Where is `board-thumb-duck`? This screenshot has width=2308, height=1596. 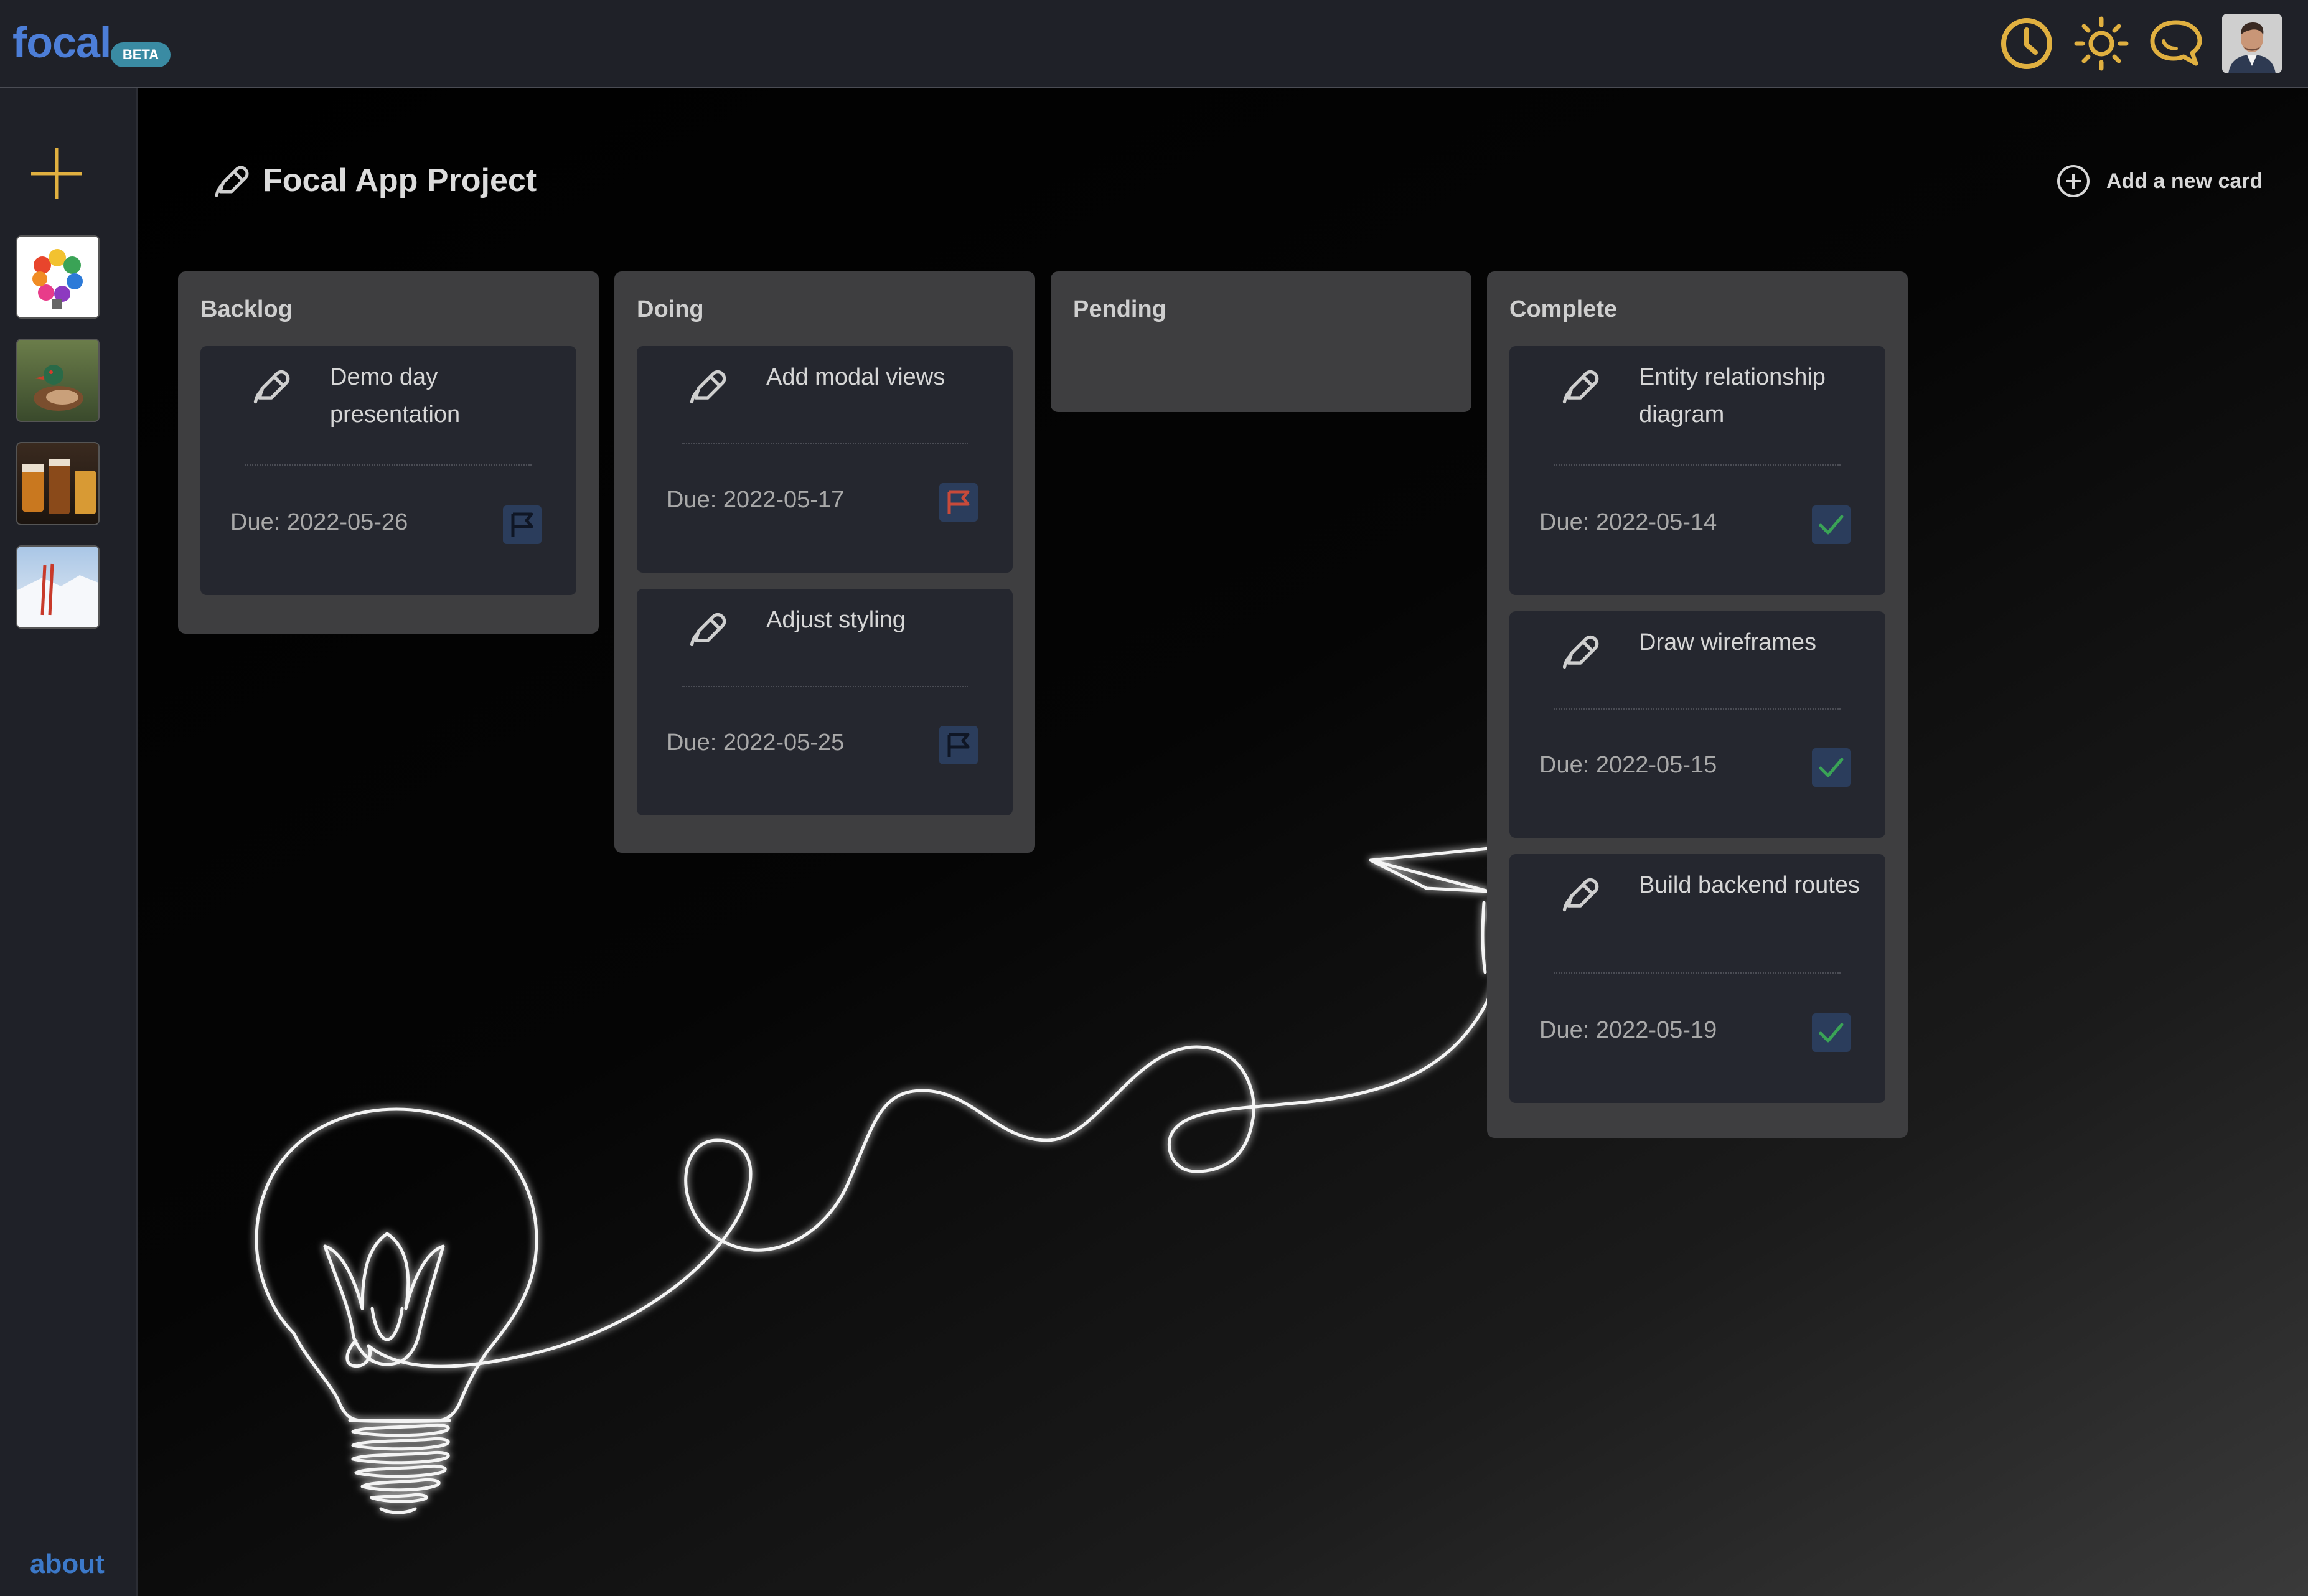 board-thumb-duck is located at coordinates (58, 380).